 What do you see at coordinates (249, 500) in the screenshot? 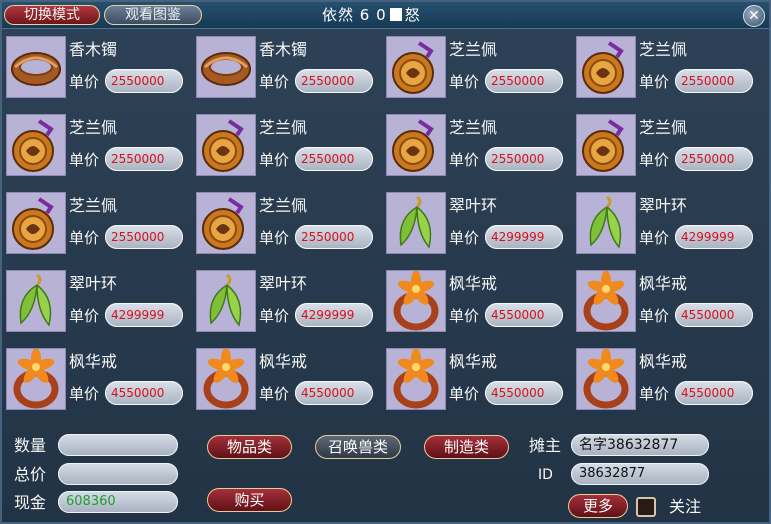
I see `buy-button: 购买` at bounding box center [249, 500].